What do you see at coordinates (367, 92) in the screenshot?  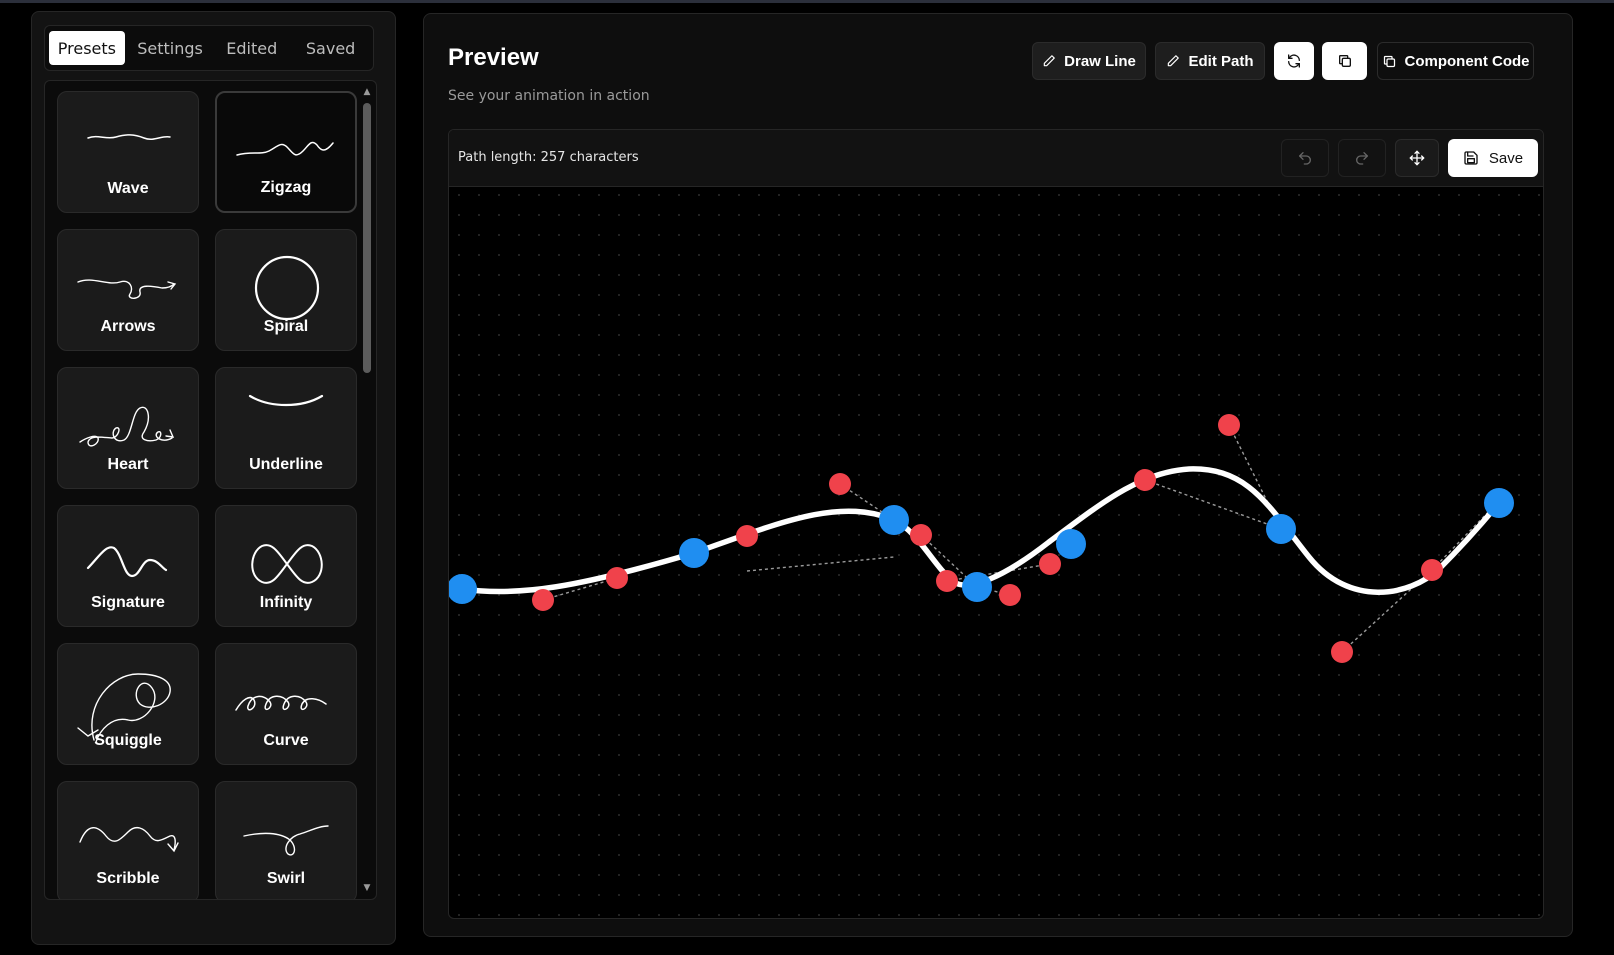 I see `scroll-up-arrow-icon: ▲` at bounding box center [367, 92].